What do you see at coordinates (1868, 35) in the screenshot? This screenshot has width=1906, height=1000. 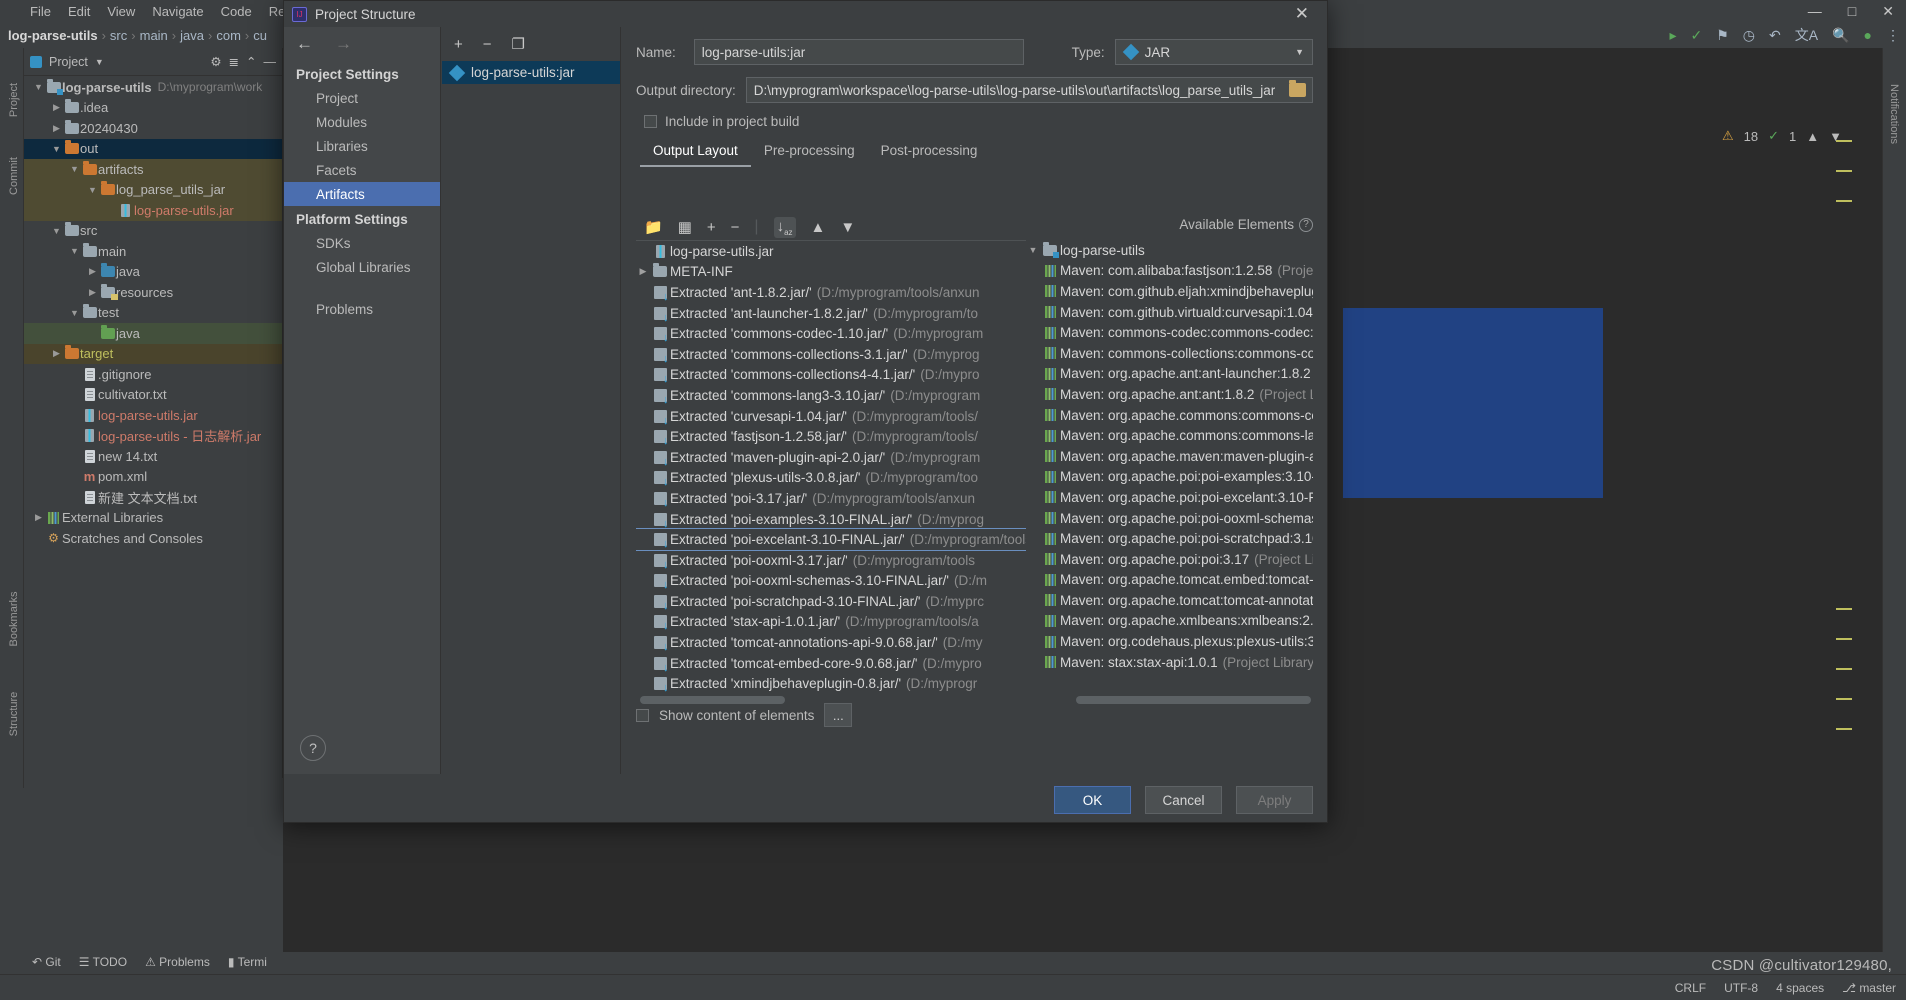 I see `account-icon: ●` at bounding box center [1868, 35].